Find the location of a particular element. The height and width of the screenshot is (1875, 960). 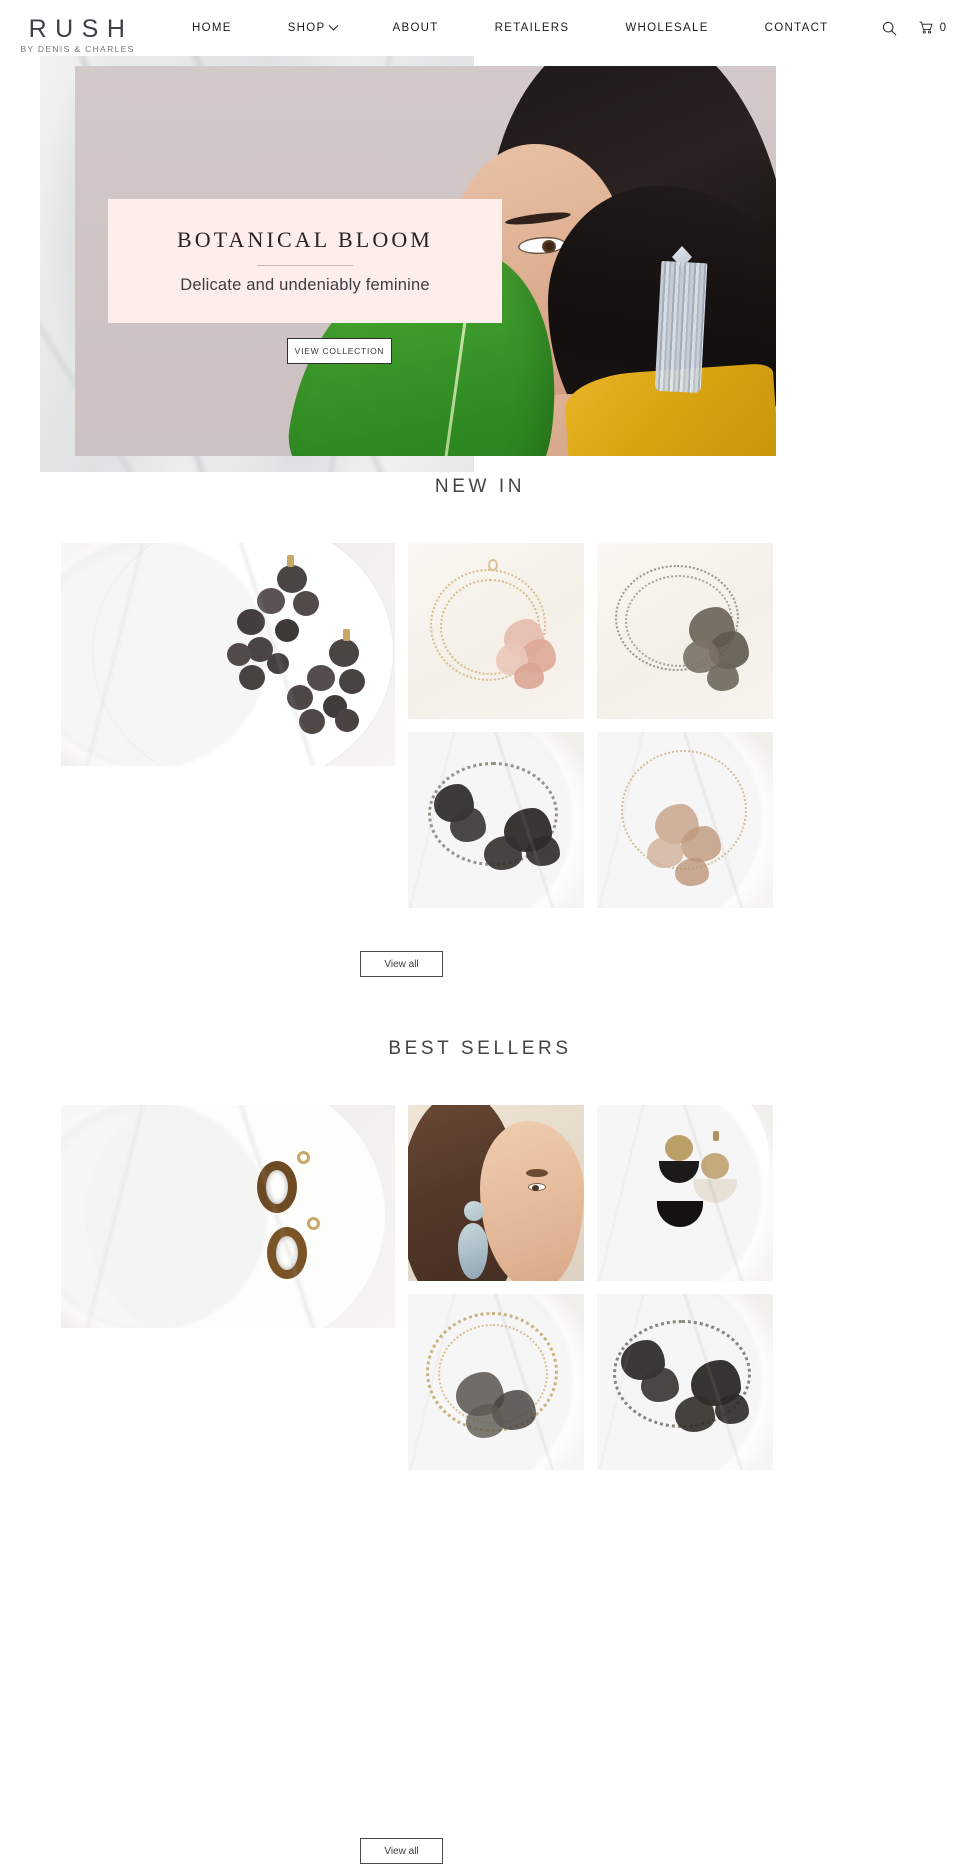

fringe-earring is located at coordinates (681, 327).